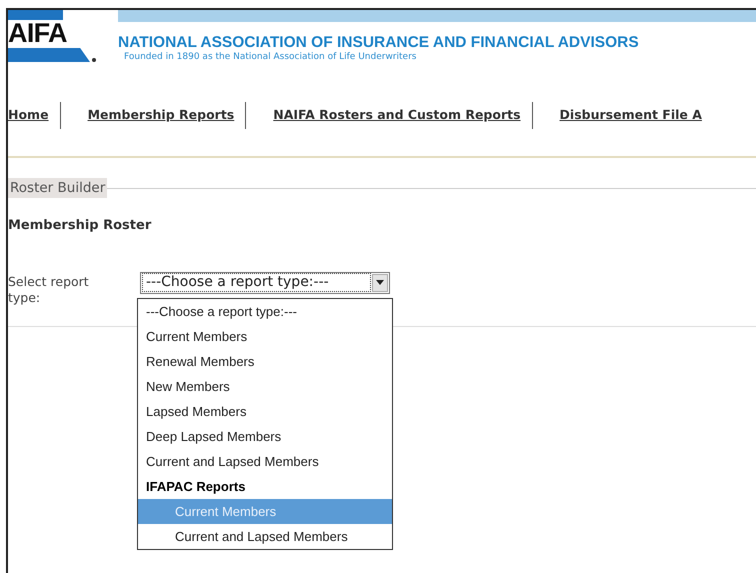  What do you see at coordinates (397, 115) in the screenshot?
I see `nav-link: NAIFA Rosters and Custom Reports` at bounding box center [397, 115].